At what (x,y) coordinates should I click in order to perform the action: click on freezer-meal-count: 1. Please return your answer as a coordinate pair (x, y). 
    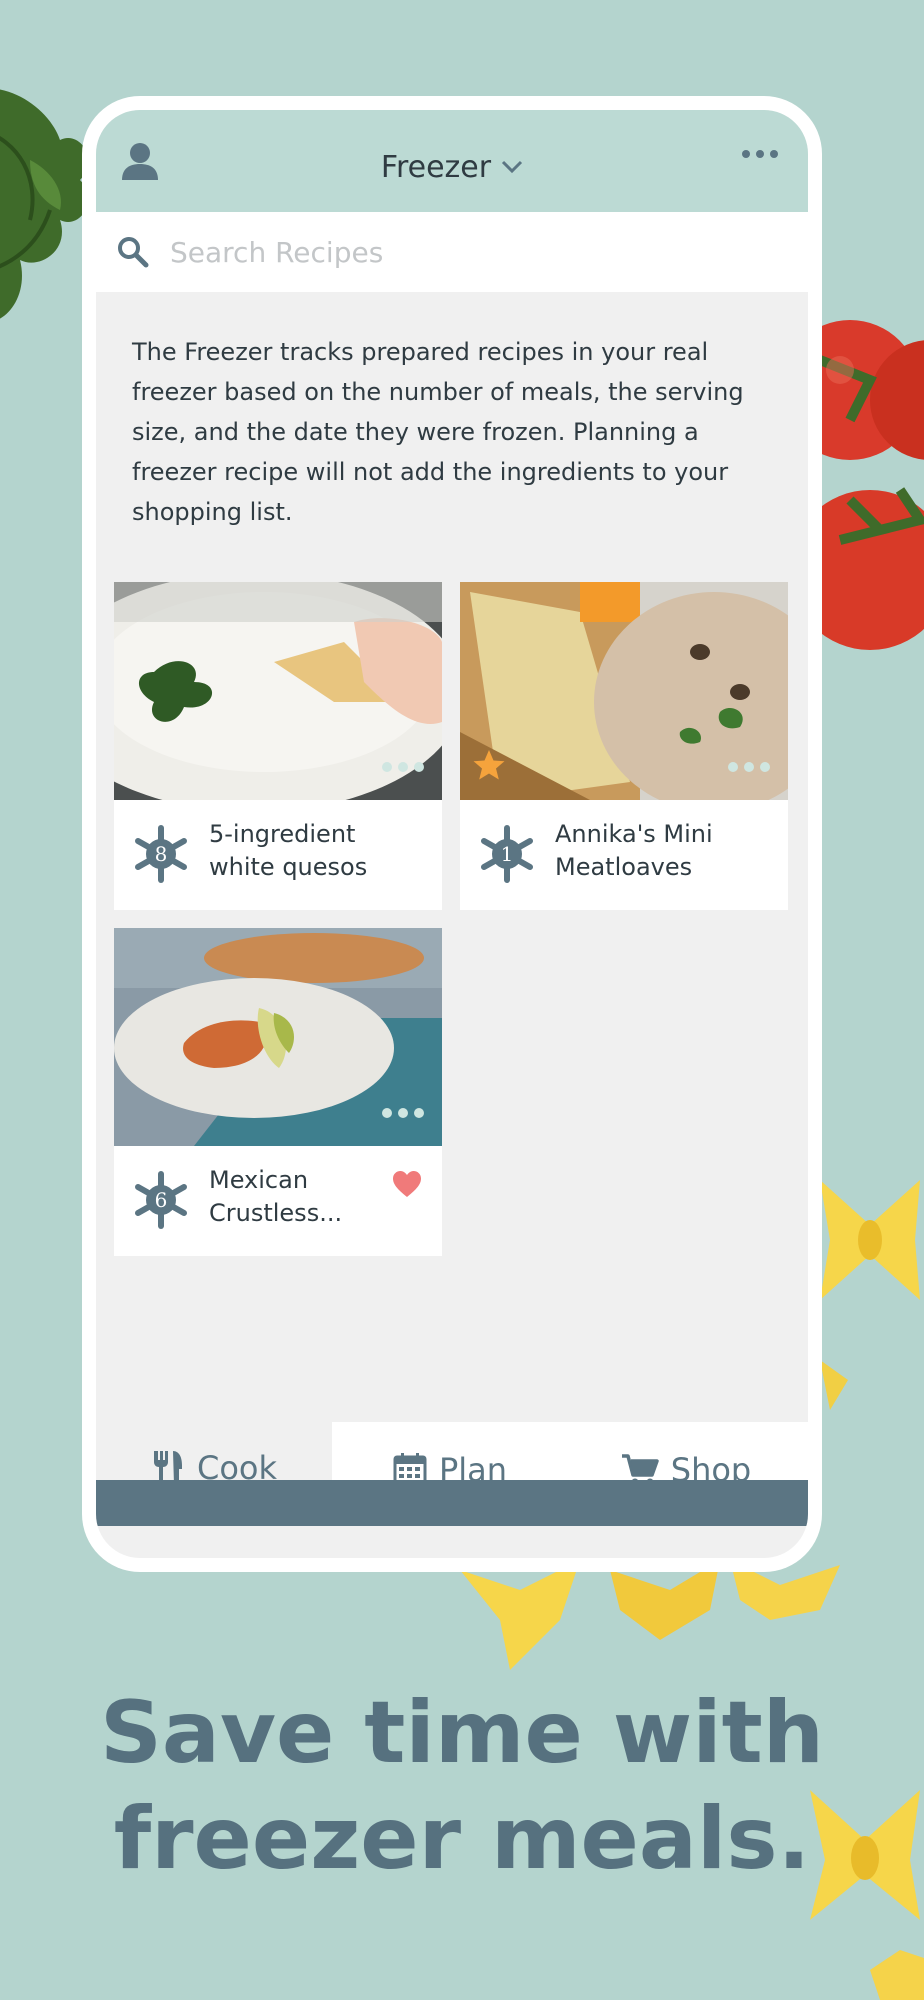
    Looking at the image, I should click on (507, 854).